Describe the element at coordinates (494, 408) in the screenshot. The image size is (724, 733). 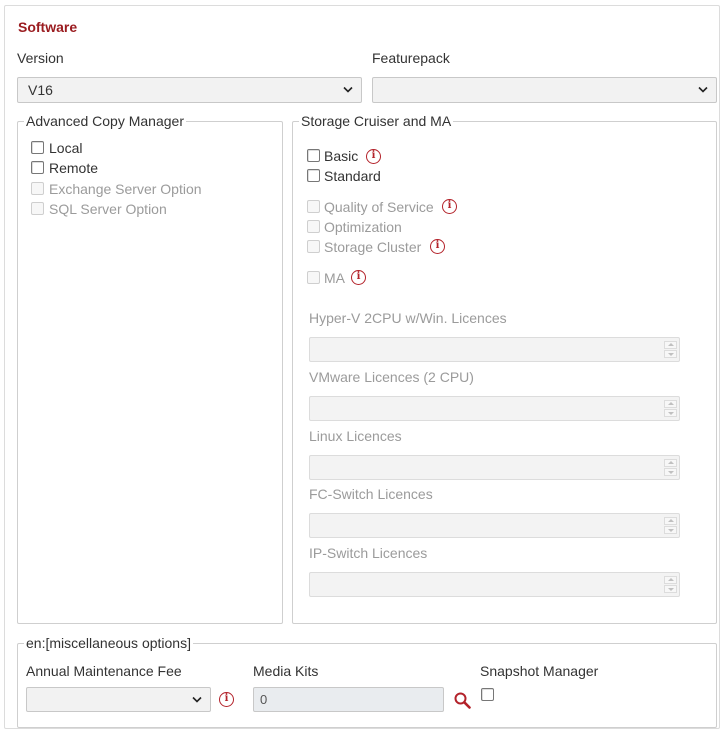
I see `vmware-licences-input` at that location.